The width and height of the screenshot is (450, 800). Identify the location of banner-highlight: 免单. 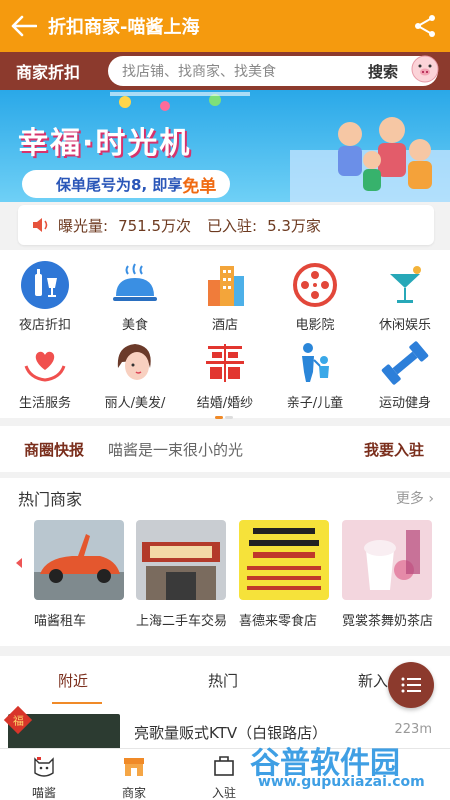
(199, 186).